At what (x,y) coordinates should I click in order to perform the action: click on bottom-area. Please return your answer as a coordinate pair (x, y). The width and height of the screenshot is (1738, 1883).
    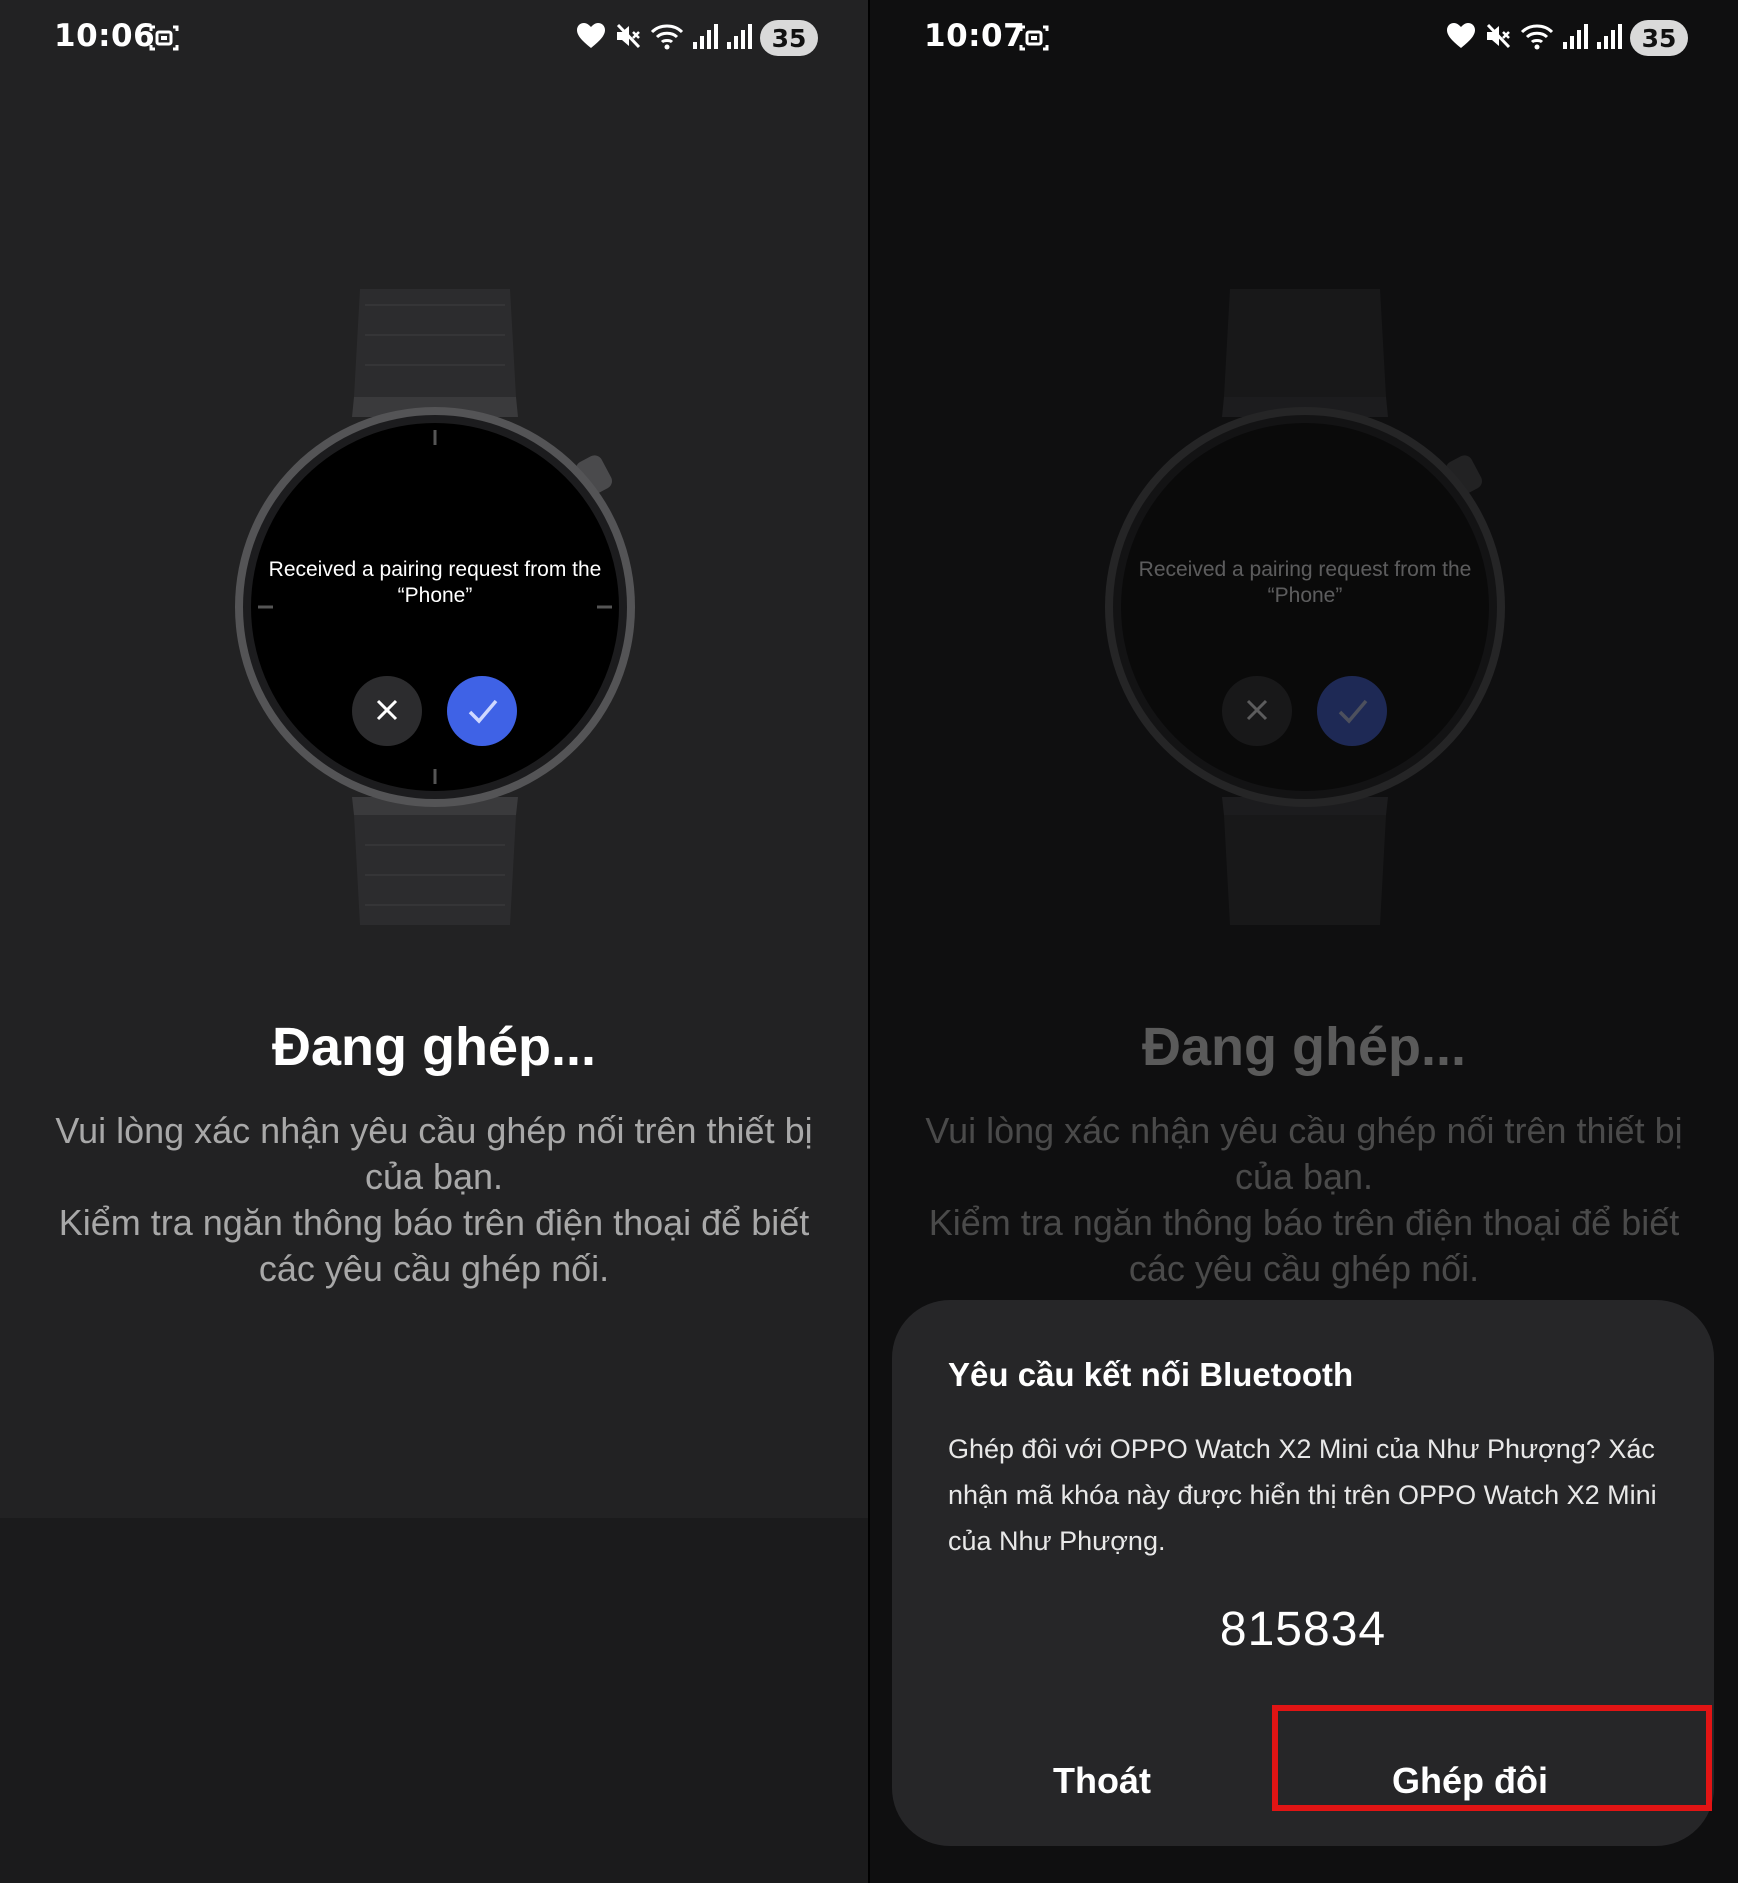
    Looking at the image, I should click on (434, 1700).